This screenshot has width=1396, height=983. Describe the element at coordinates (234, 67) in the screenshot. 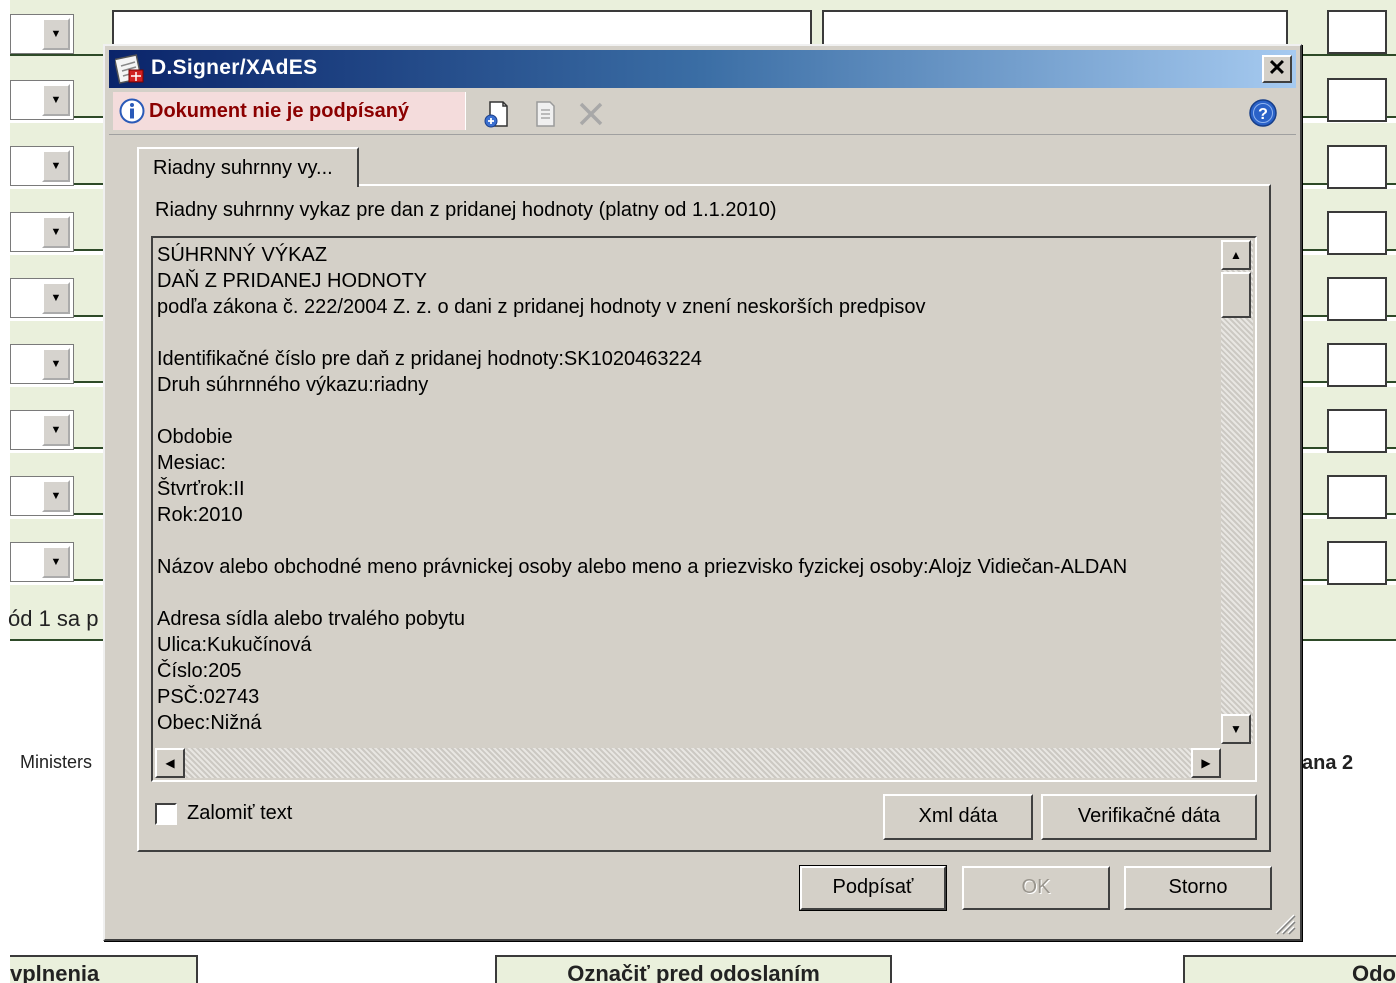

I see `dialog-title: D.Signer/XAdES` at that location.